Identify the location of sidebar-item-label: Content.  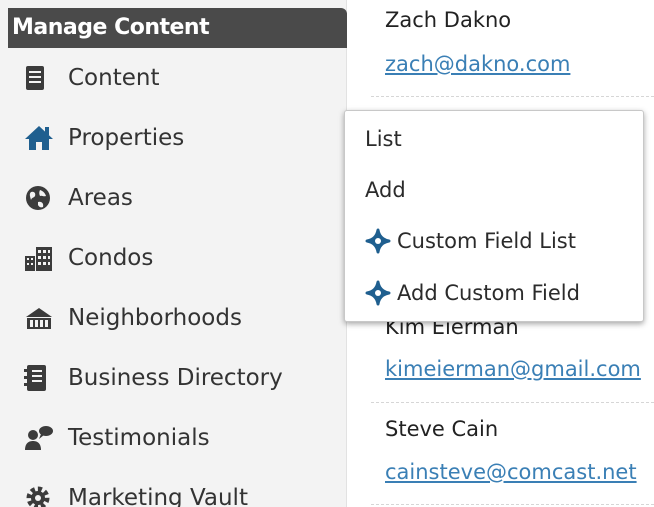
(114, 78).